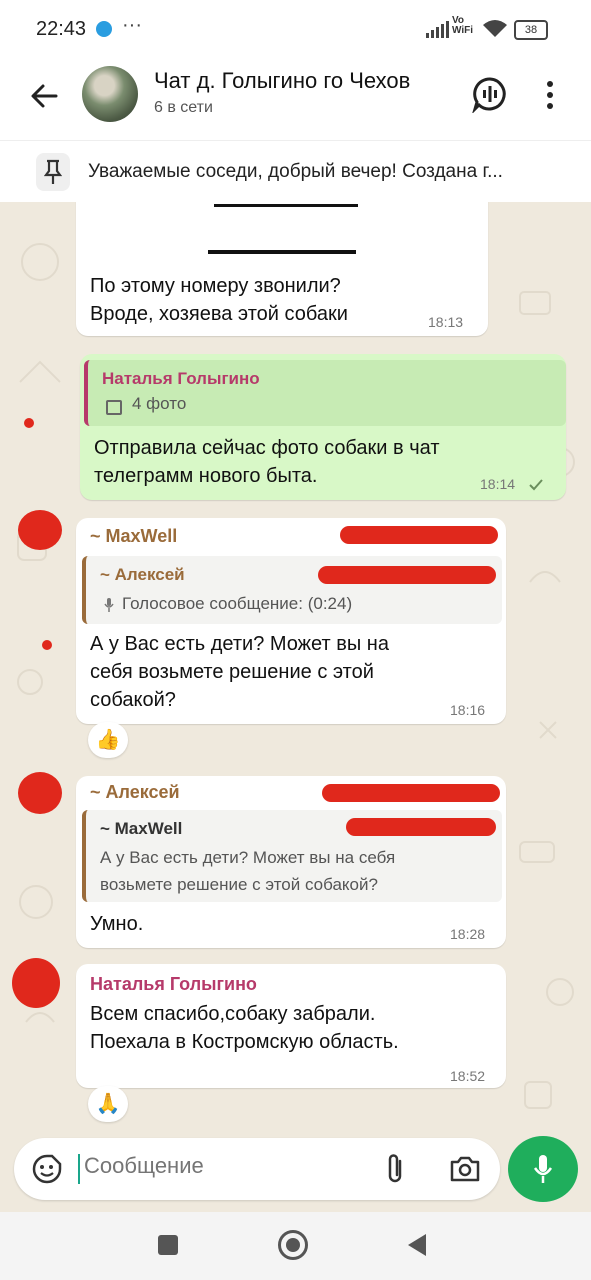  Describe the element at coordinates (53, 172) in the screenshot. I see `pin-icon` at that location.